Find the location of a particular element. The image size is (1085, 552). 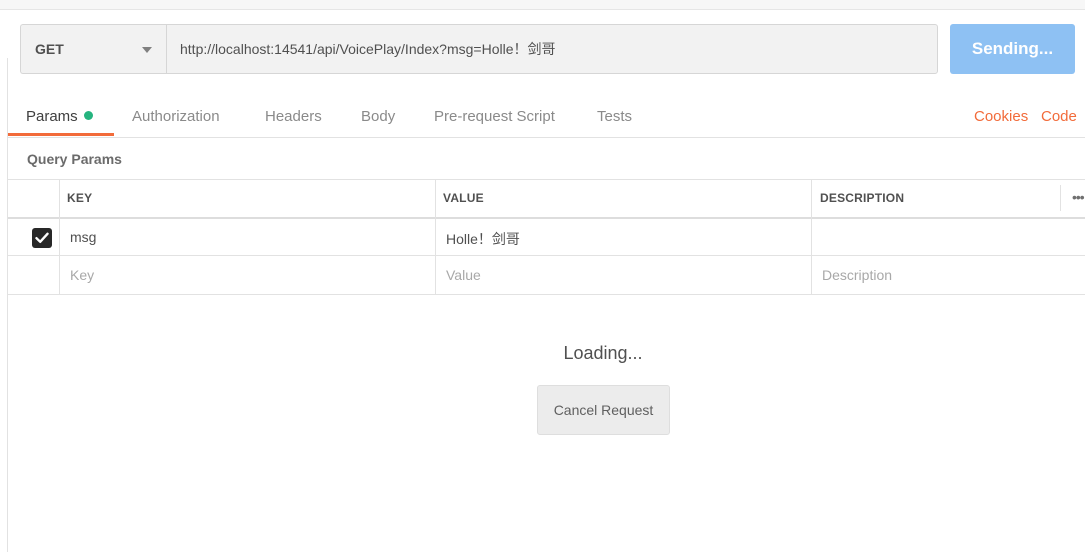

code-link: Code is located at coordinates (1059, 116).